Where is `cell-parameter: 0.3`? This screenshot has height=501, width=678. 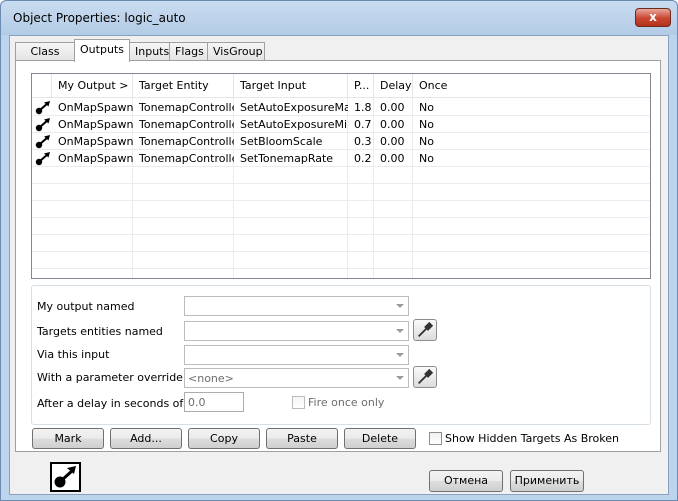 cell-parameter: 0.3 is located at coordinates (363, 141).